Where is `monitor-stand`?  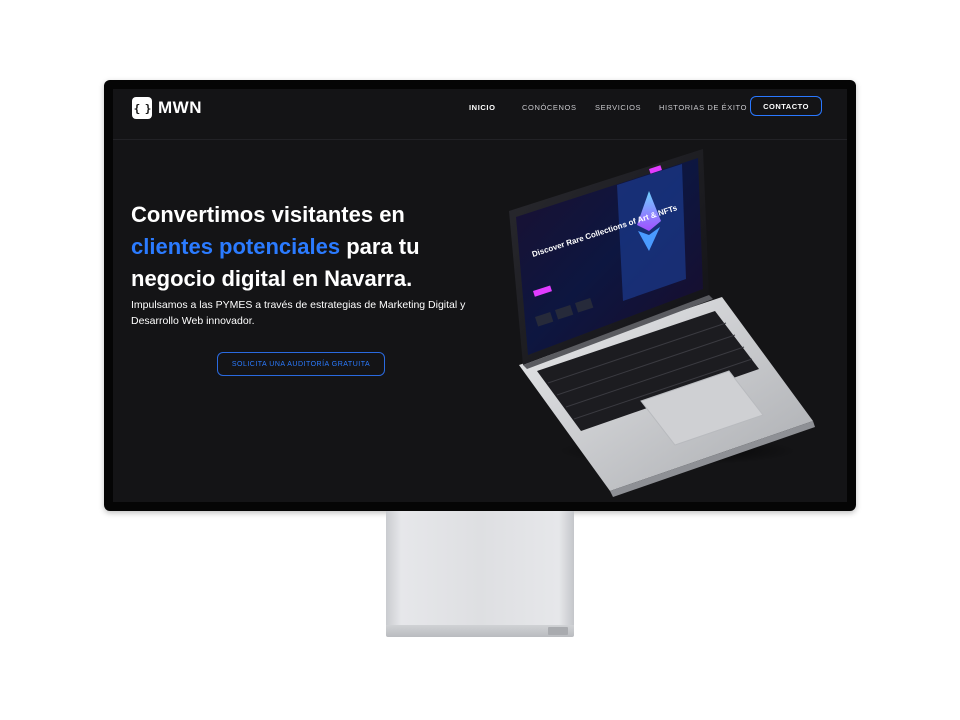
monitor-stand is located at coordinates (480, 568).